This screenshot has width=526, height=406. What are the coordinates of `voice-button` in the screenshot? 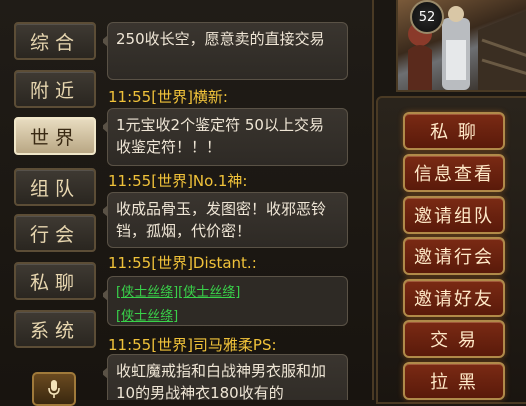 It's located at (54, 389).